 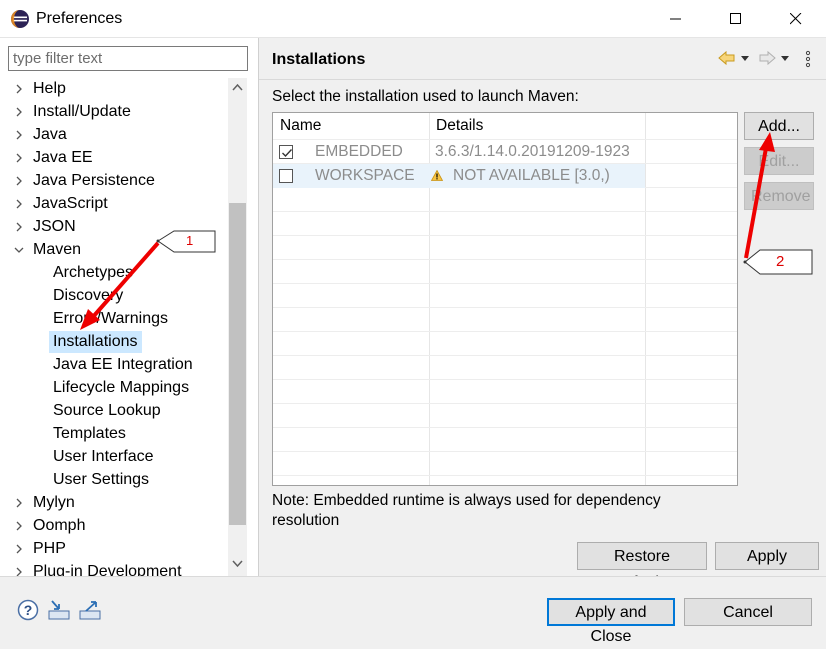 I want to click on callout-1-label: 1, so click(x=190, y=240).